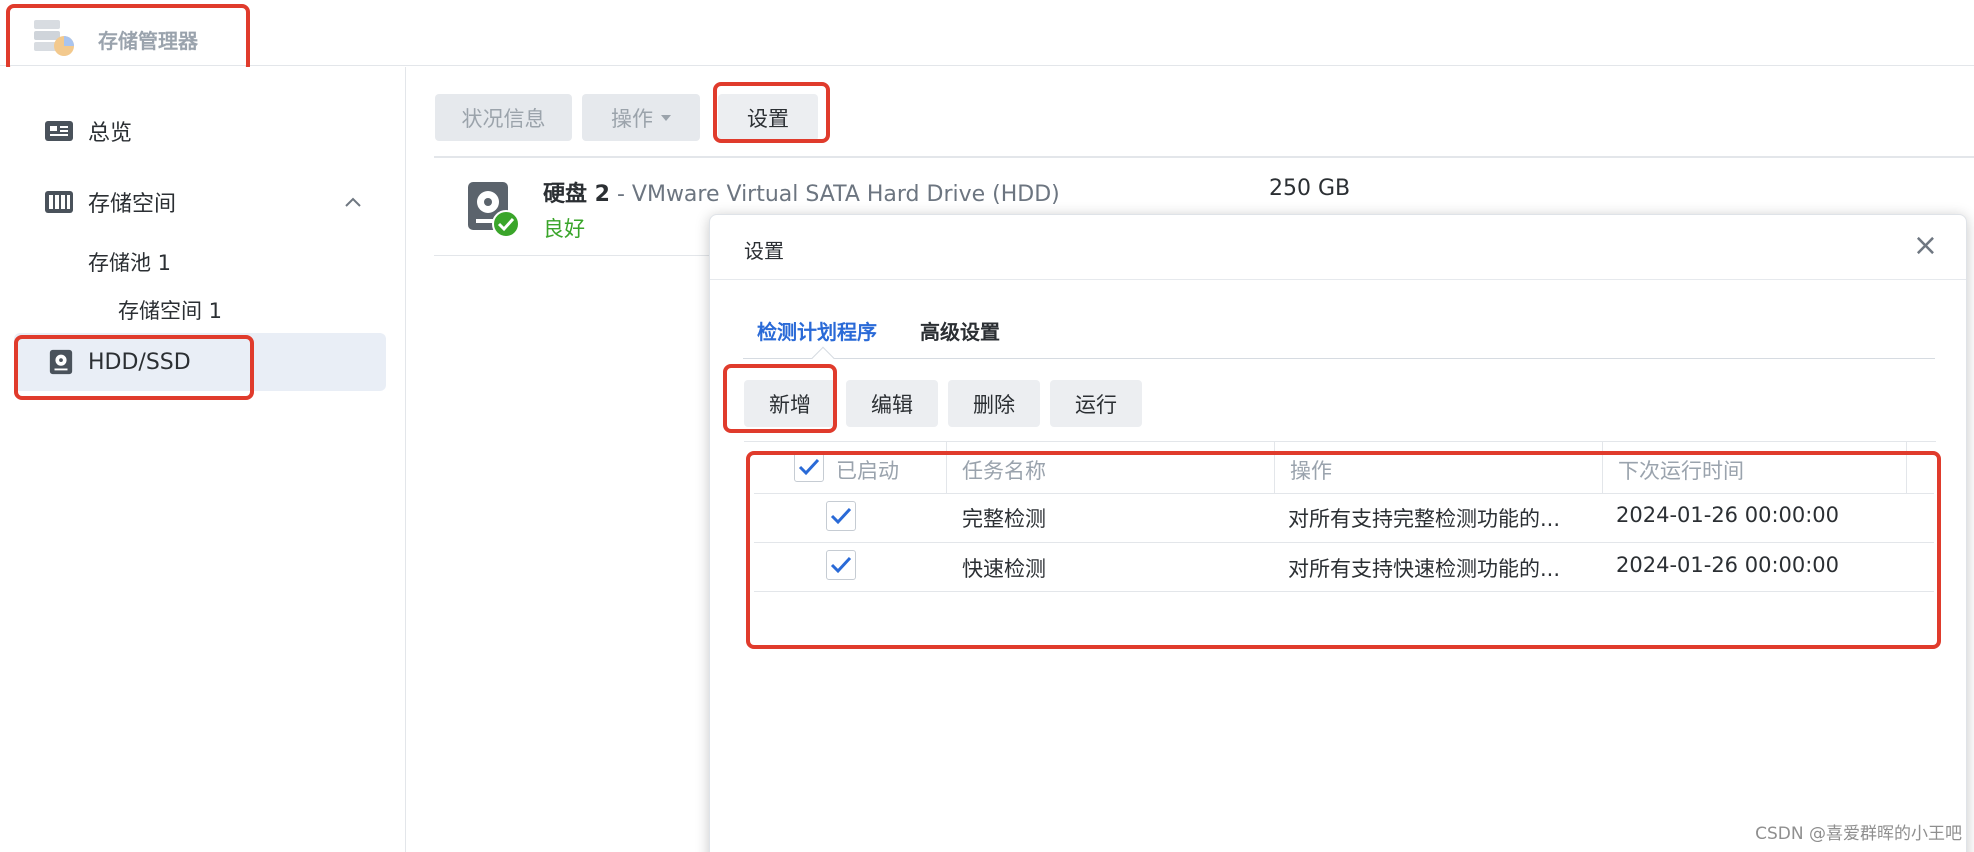  What do you see at coordinates (59, 202) in the screenshot?
I see `storage-space-icon` at bounding box center [59, 202].